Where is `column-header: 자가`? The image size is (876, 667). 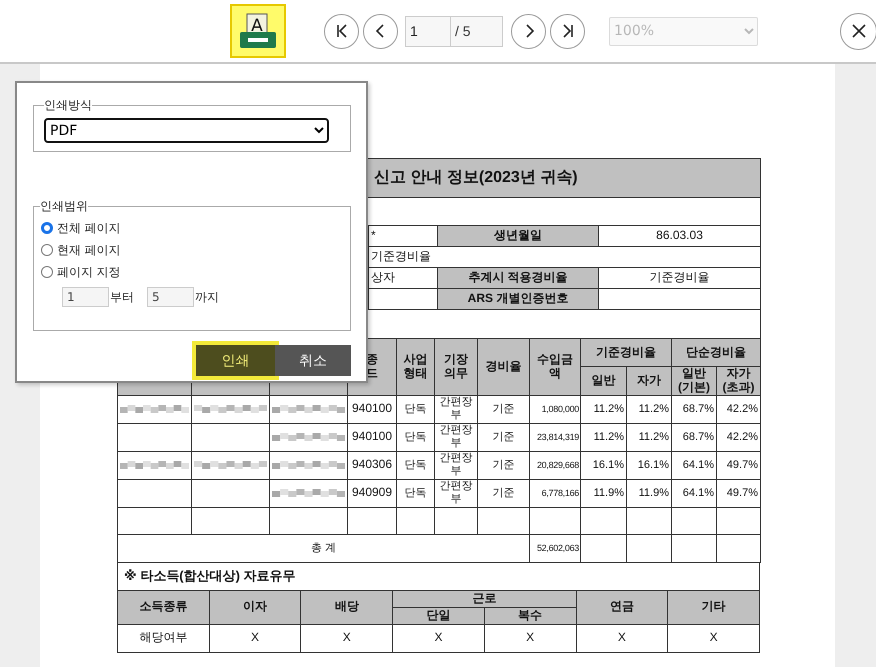
column-header: 자가 is located at coordinates (649, 381).